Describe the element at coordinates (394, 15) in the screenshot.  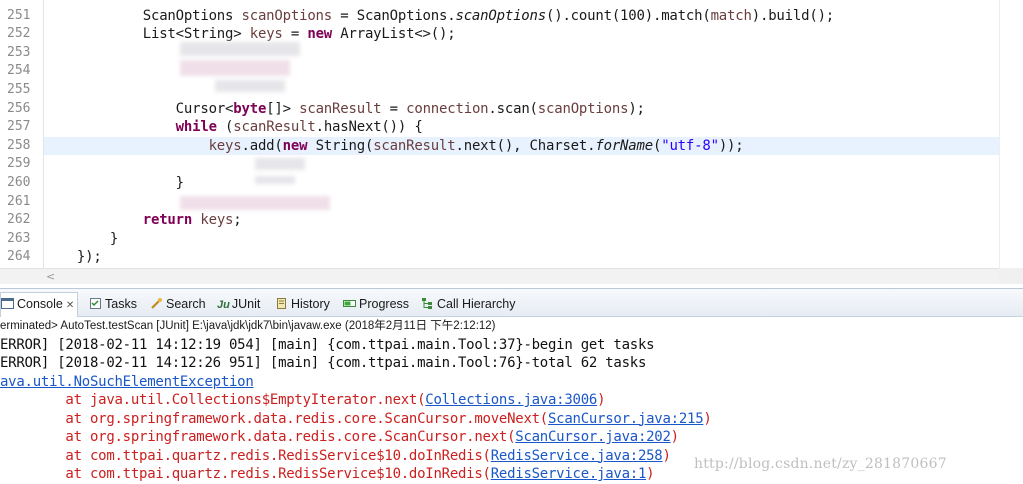
I see `code-token: = ScanOptions.` at that location.